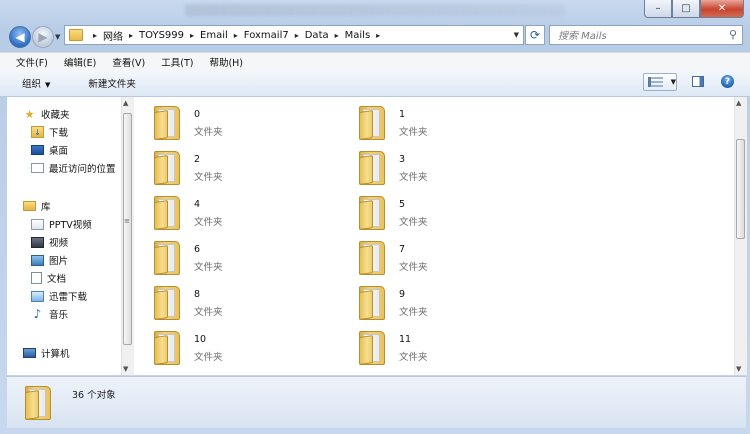  What do you see at coordinates (733, 34) in the screenshot?
I see `search-icon: ⚲` at bounding box center [733, 34].